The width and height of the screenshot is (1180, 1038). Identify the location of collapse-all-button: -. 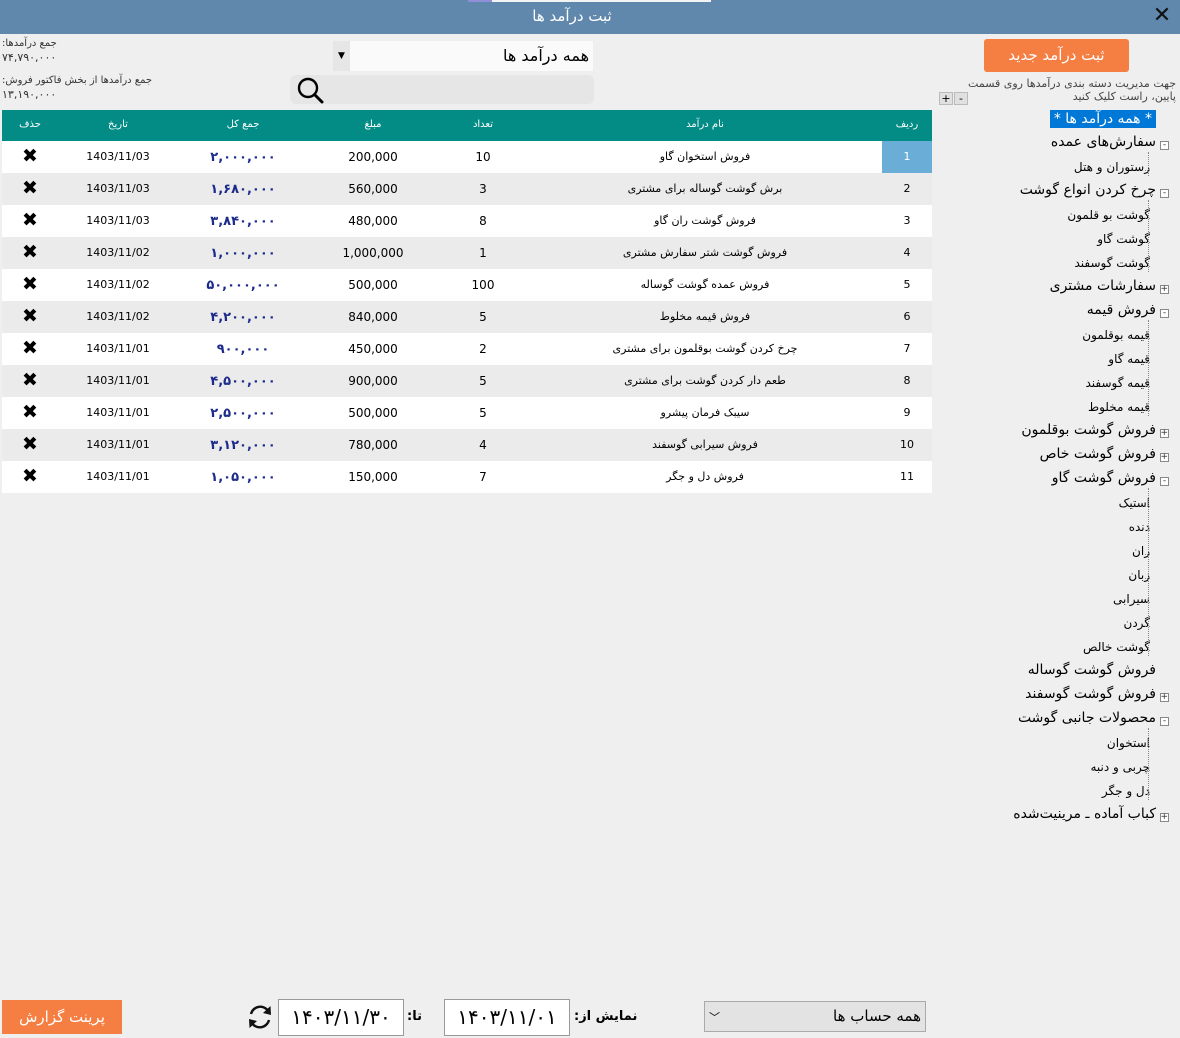
(961, 98).